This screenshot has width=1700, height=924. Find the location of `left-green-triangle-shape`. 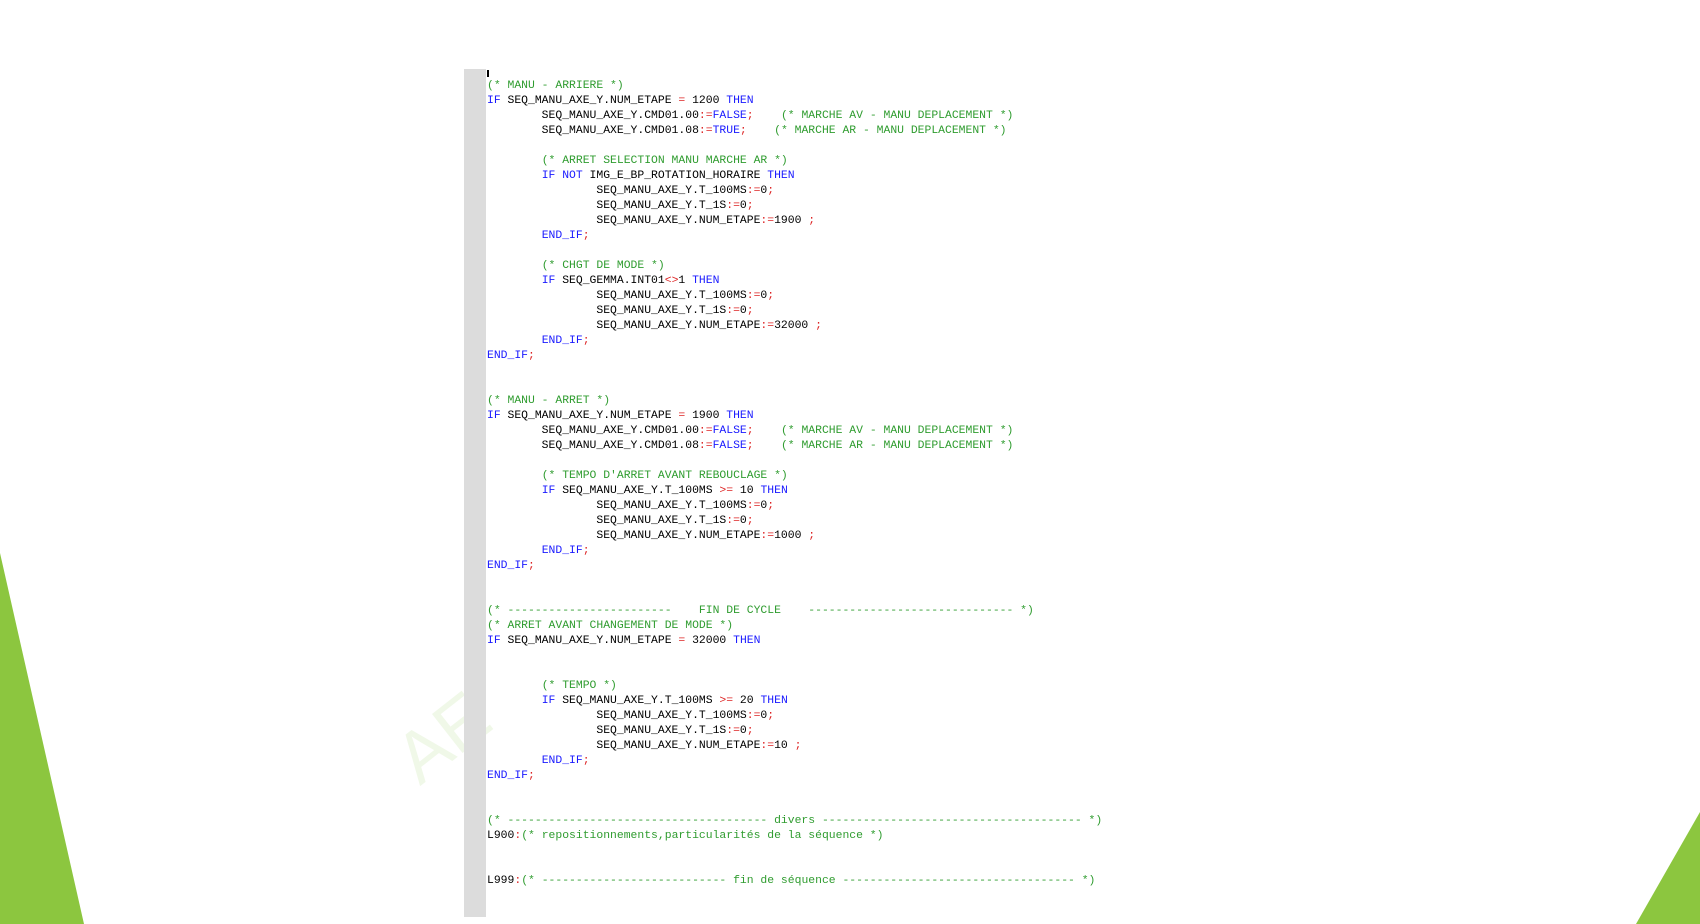

left-green-triangle-shape is located at coordinates (42, 738).